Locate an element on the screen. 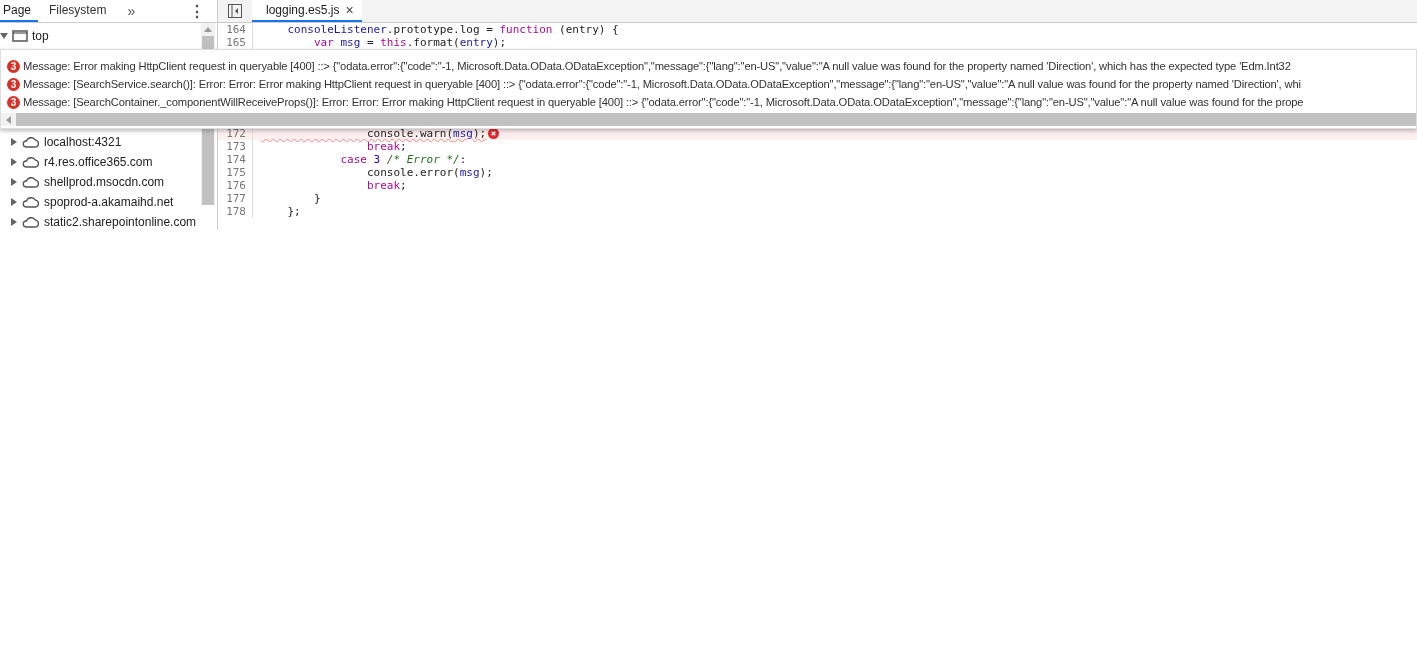 The image size is (1417, 648). line-number: 173 is located at coordinates (235, 146).